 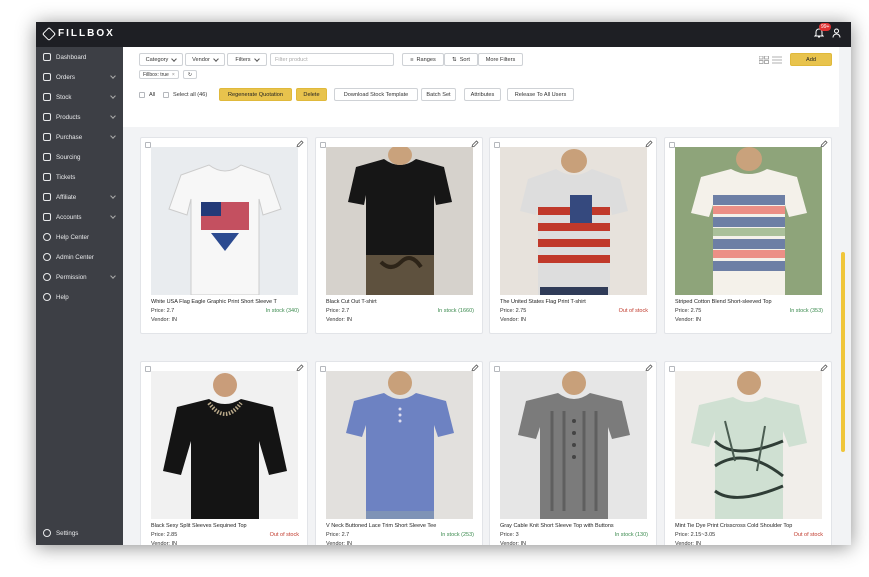 I want to click on sidebar-item-stock: Stock, so click(x=79, y=97).